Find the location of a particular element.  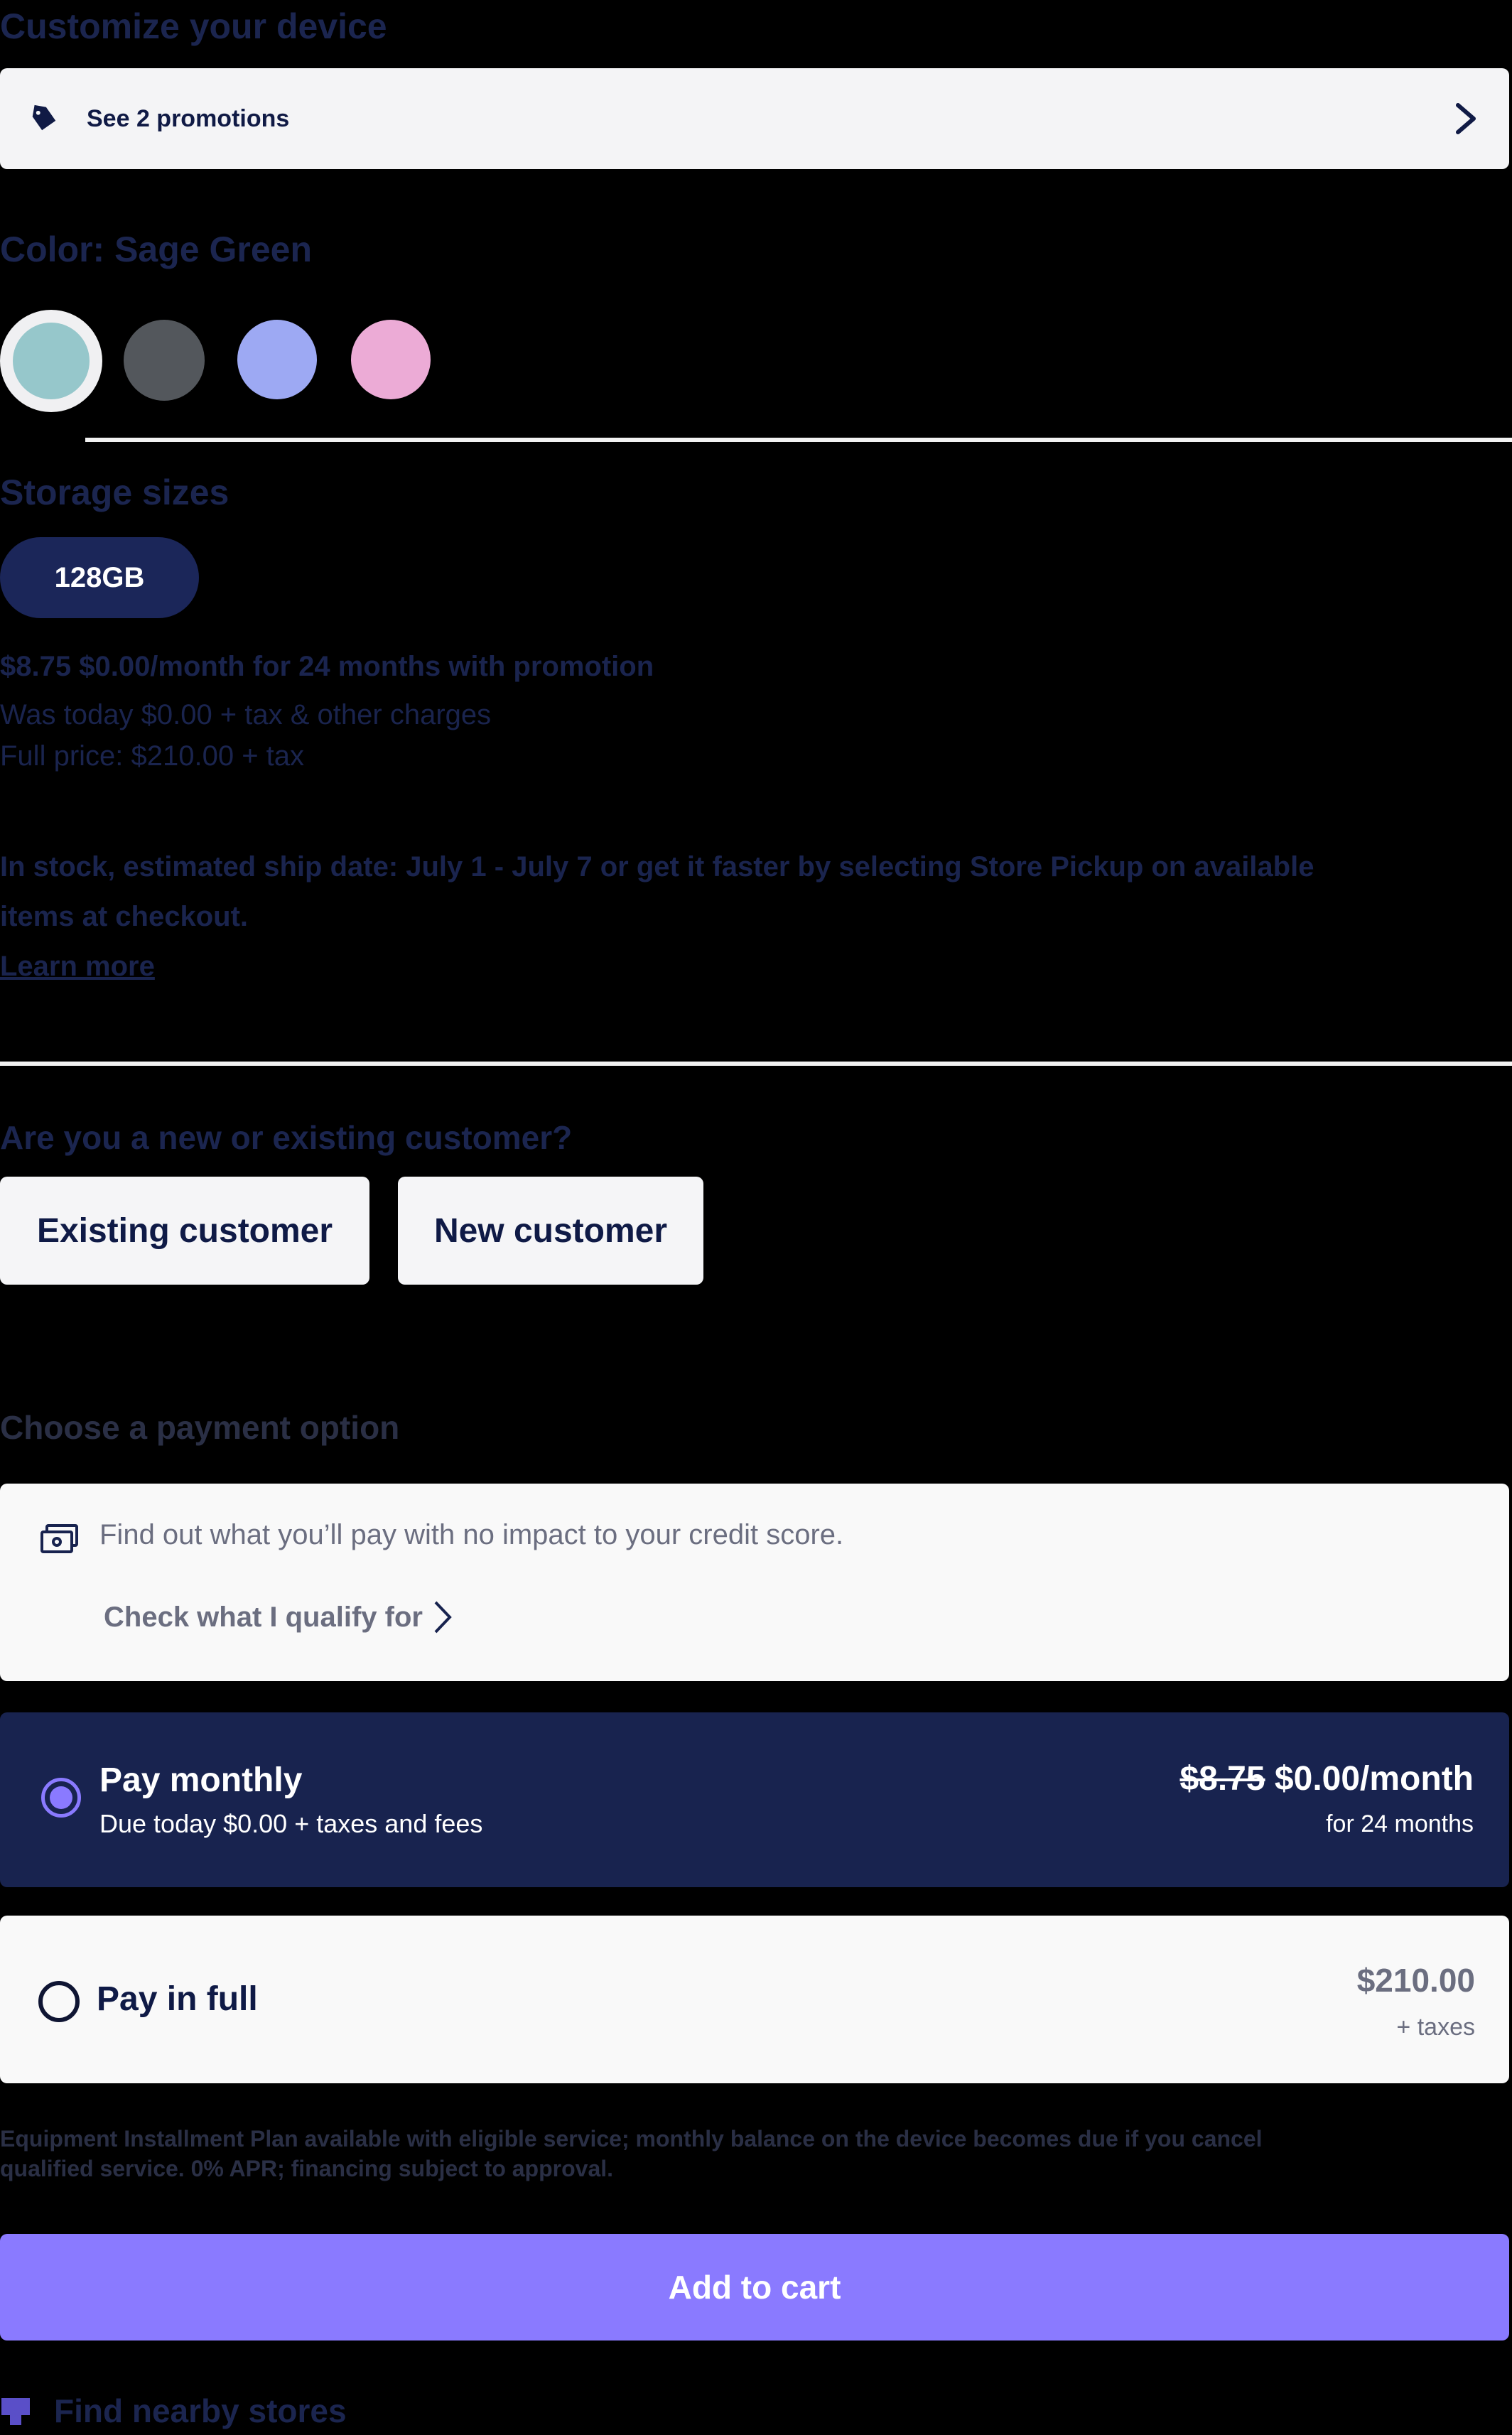

pay-in-full-title: Pay in full is located at coordinates (177, 1999).